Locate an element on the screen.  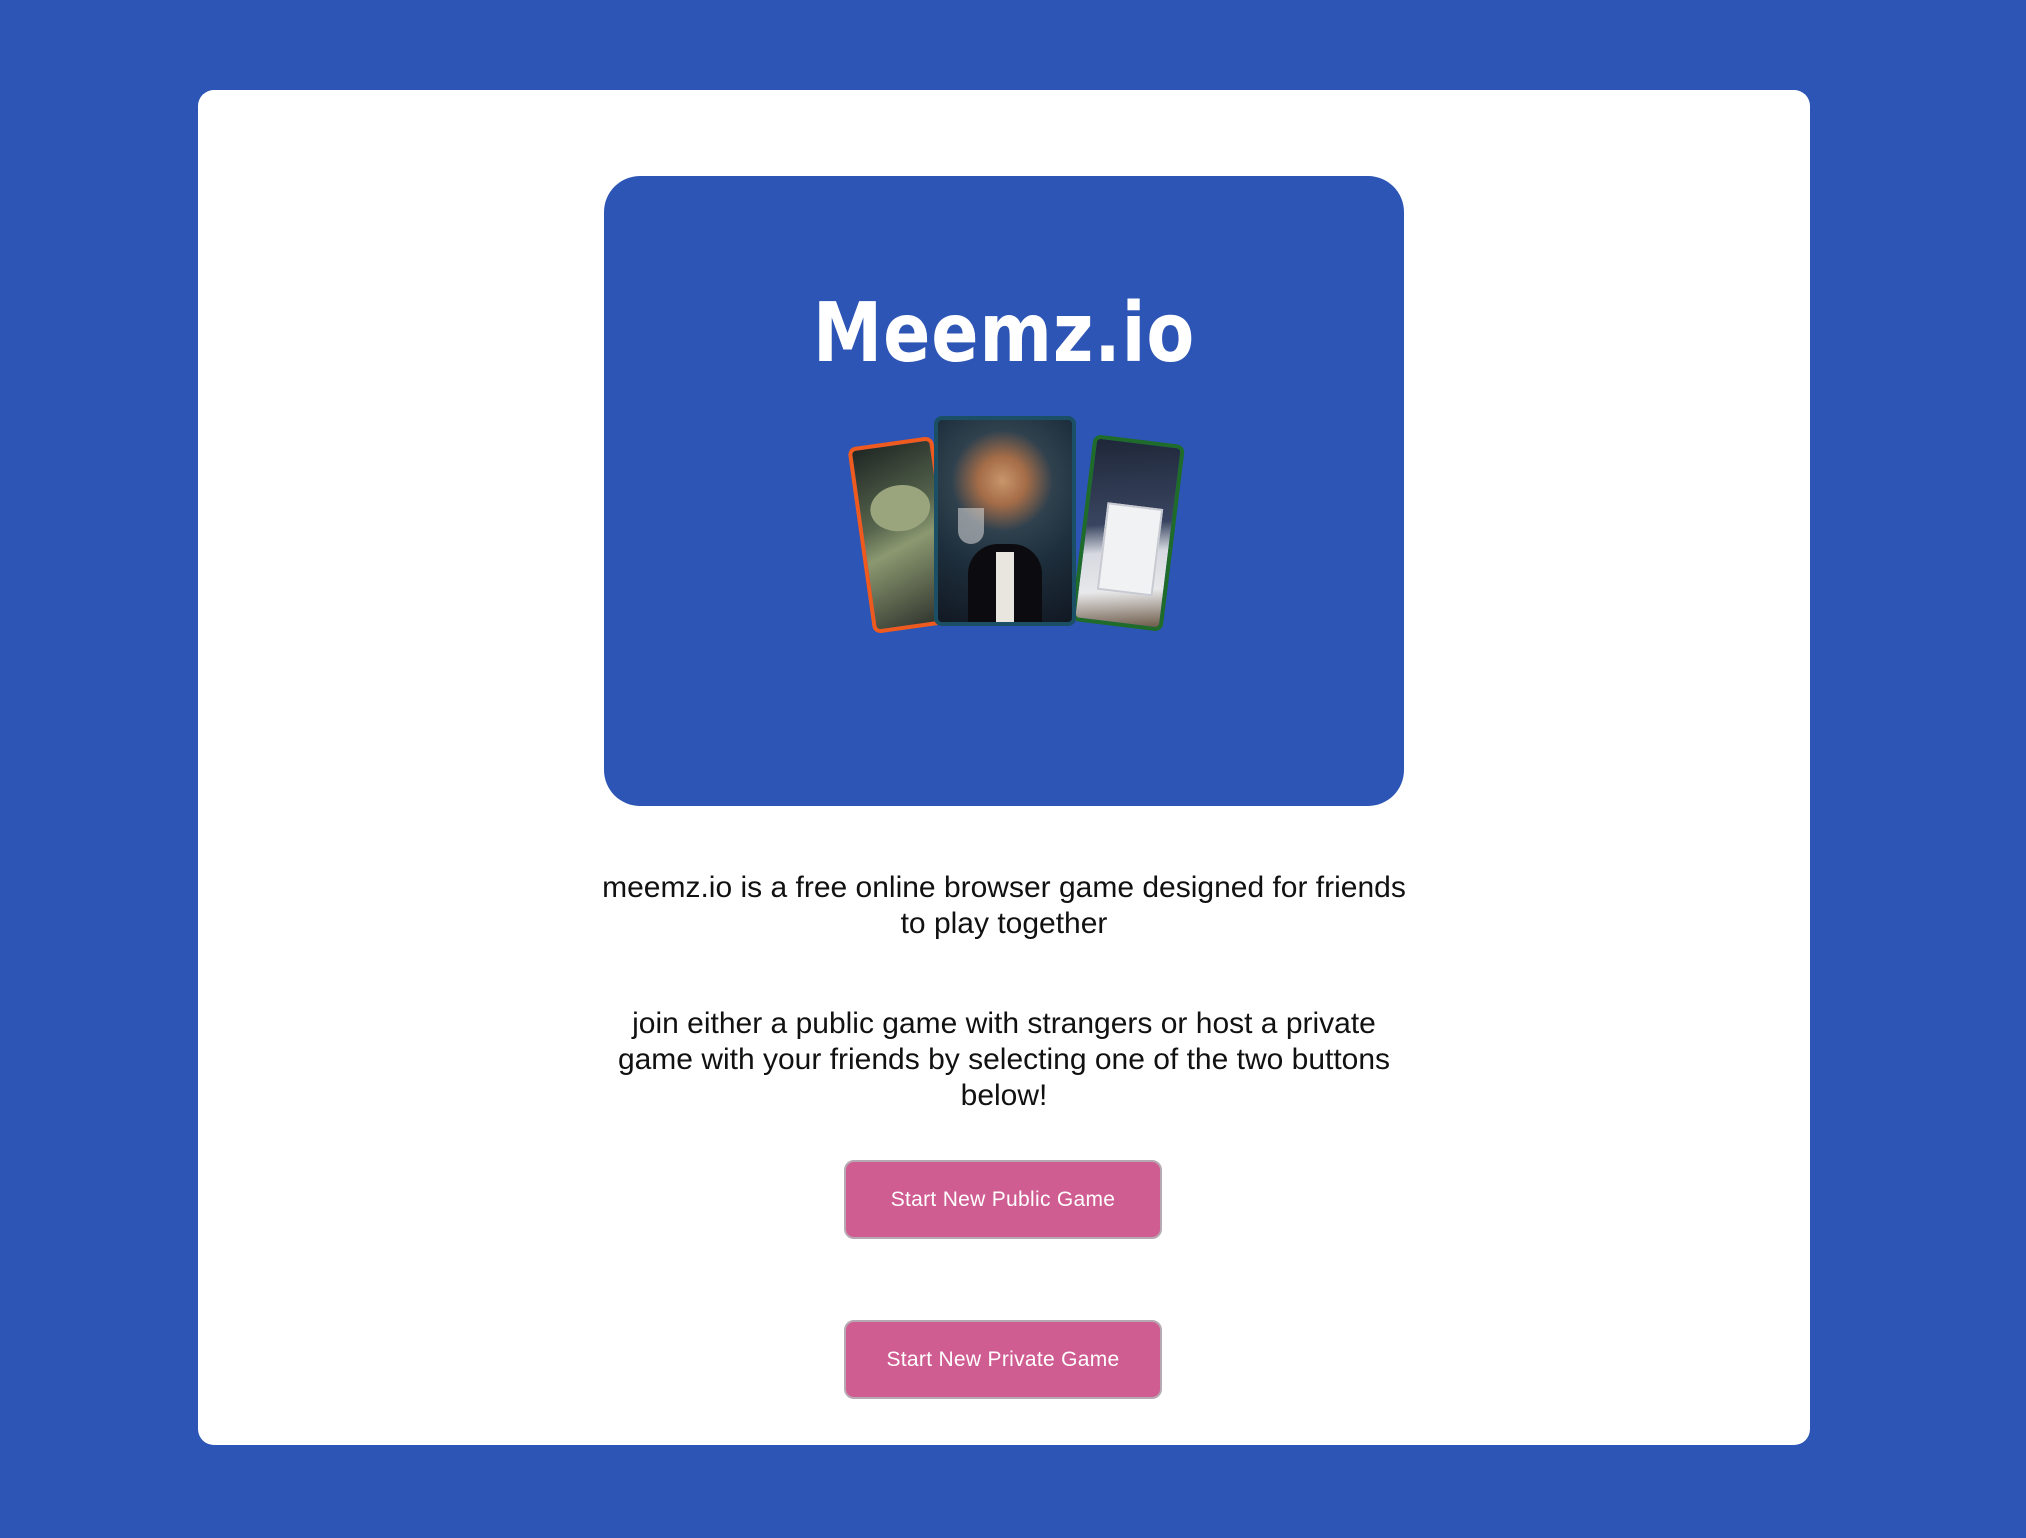
start-public-game-button: Start New Public Game is located at coordinates (1003, 1199).